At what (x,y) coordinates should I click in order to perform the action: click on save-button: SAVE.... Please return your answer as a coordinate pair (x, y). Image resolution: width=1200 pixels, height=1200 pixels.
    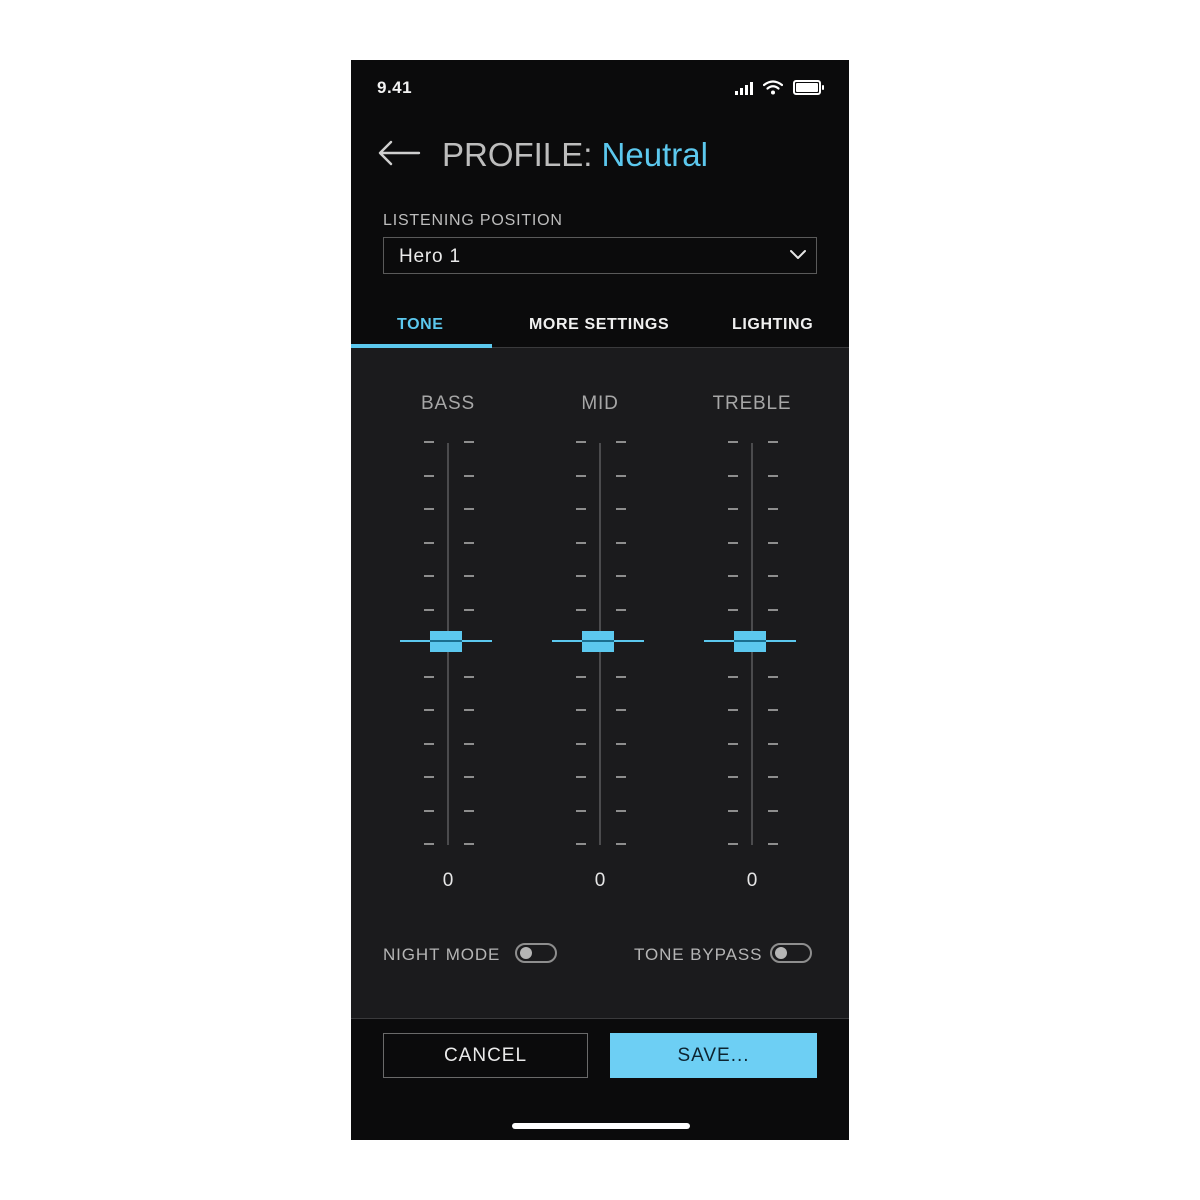
    Looking at the image, I should click on (713, 1055).